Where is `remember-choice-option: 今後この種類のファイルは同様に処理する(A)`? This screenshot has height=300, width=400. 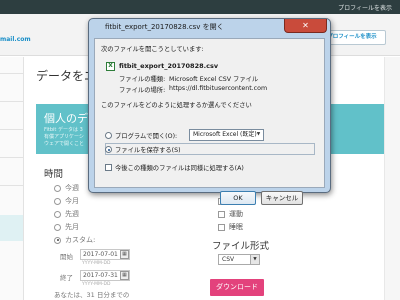
remember-choice-option: 今後この種類のファイルは同様に処理する(A) is located at coordinates (174, 167).